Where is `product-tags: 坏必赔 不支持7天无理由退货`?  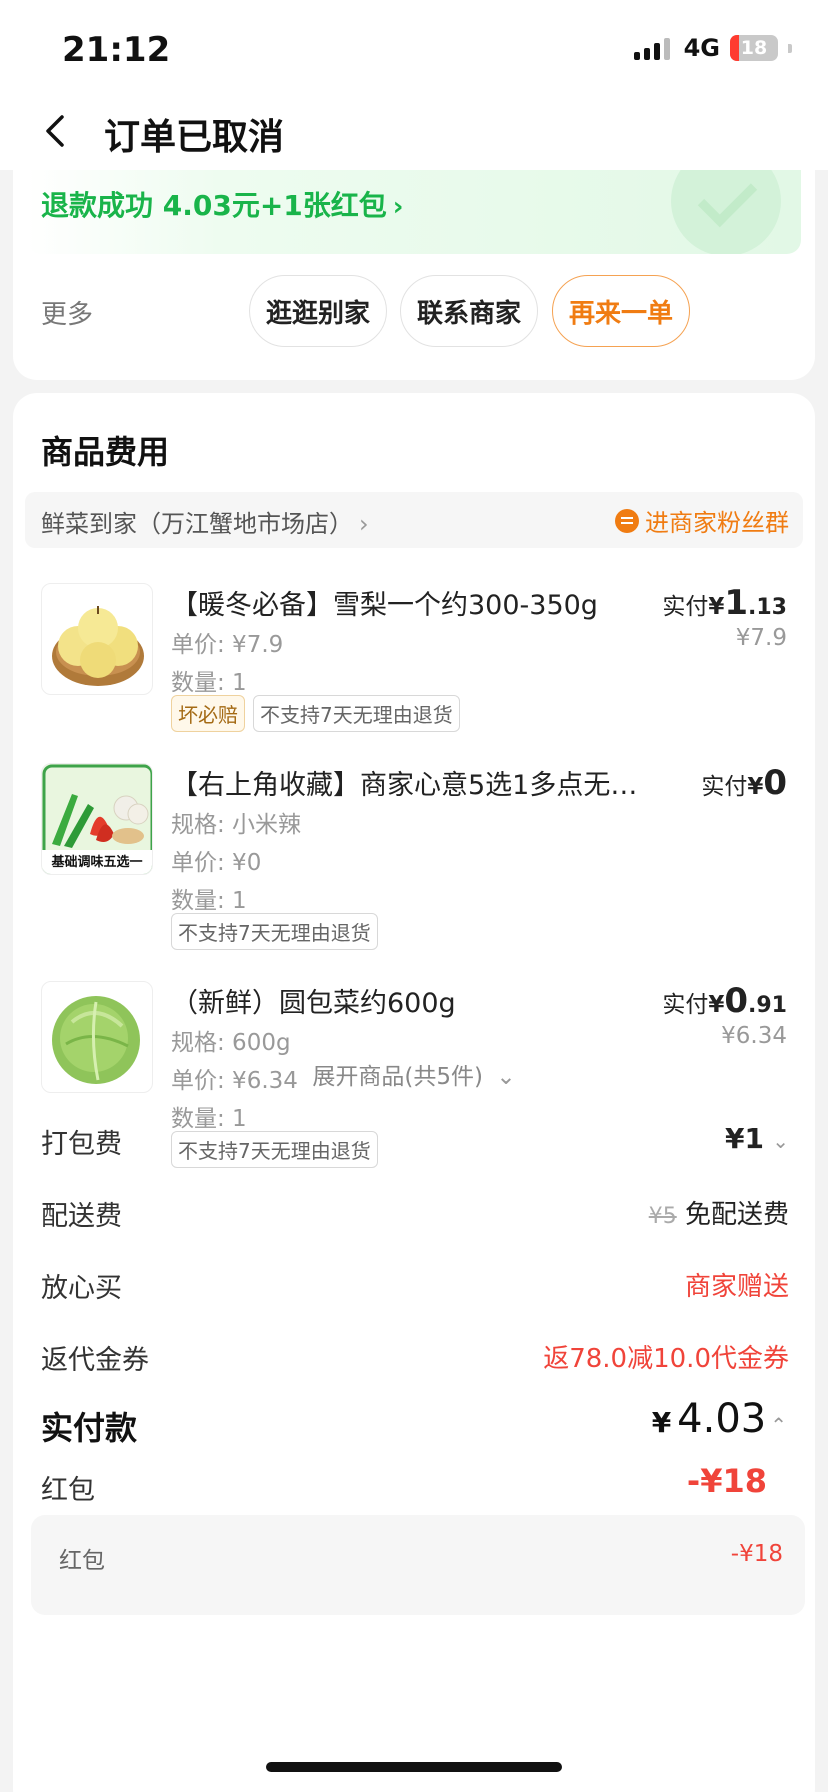 product-tags: 坏必赔 不支持7天无理由退货 is located at coordinates (315, 713).